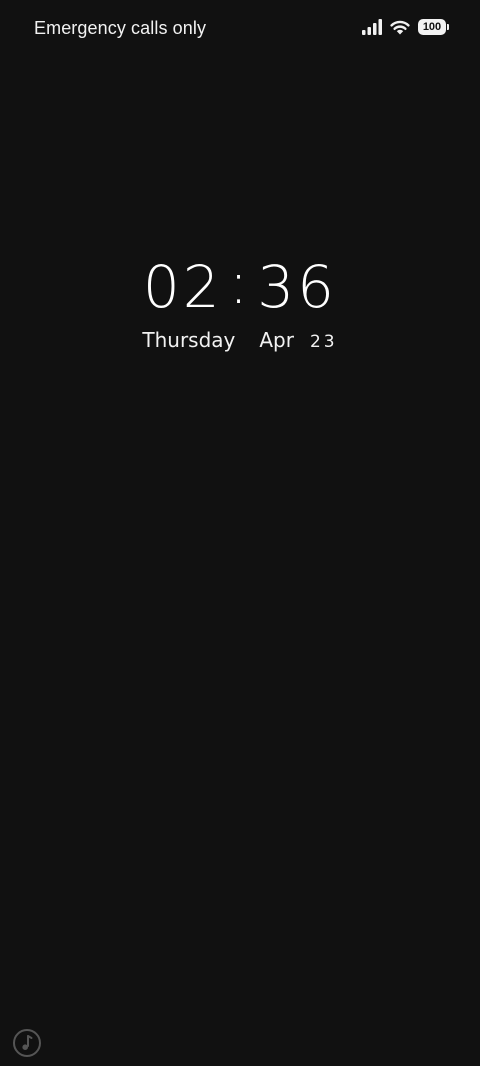 The image size is (480, 1066). I want to click on music-note-icon, so click(27, 1043).